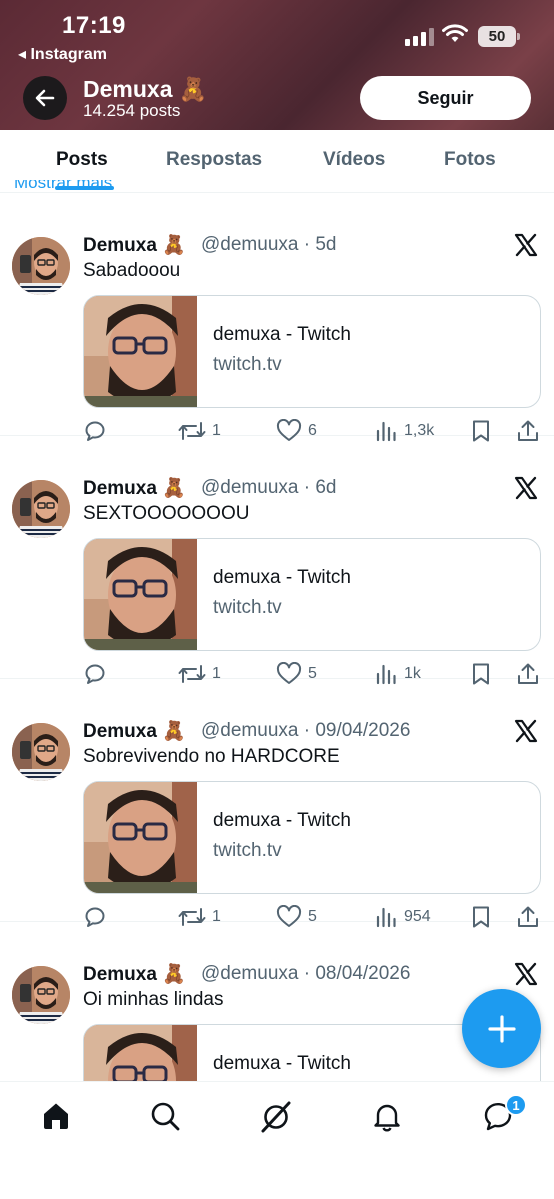 Image resolution: width=554 pixels, height=1199 pixels. Describe the element at coordinates (445, 98) in the screenshot. I see `follow-button: Seguir` at that location.